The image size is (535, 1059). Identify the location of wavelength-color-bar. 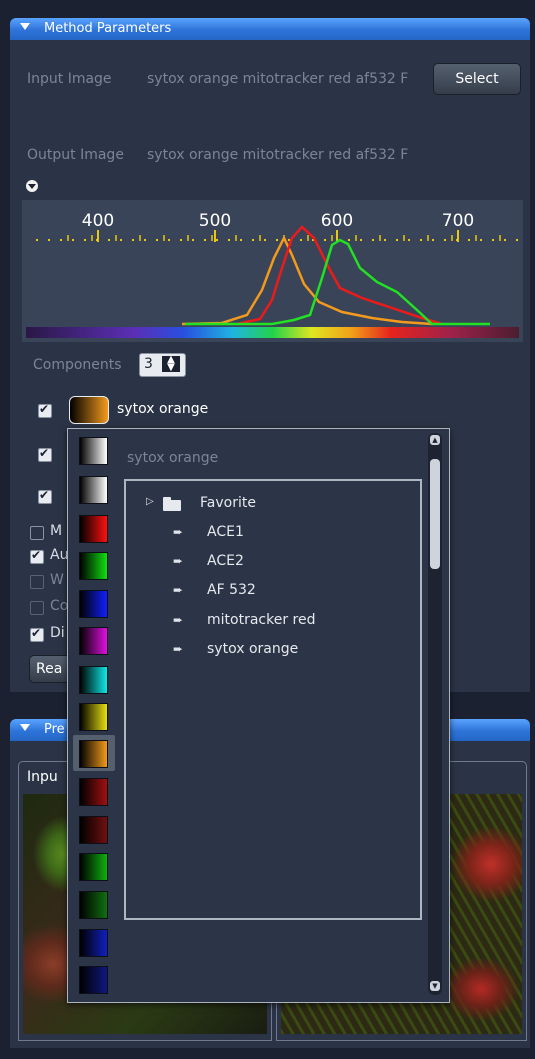
(272, 332).